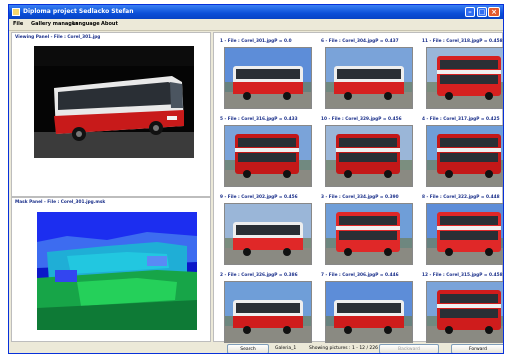 The width and height of the screenshot is (510, 357). Describe the element at coordinates (482, 12) in the screenshot. I see `maximize-button: □` at that location.